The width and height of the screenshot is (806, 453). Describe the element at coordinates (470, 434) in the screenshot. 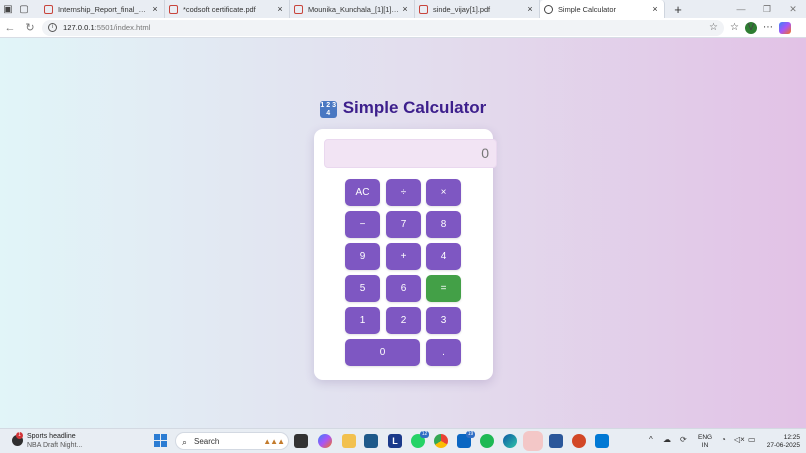

I see `linkedin-badge: 19` at that location.